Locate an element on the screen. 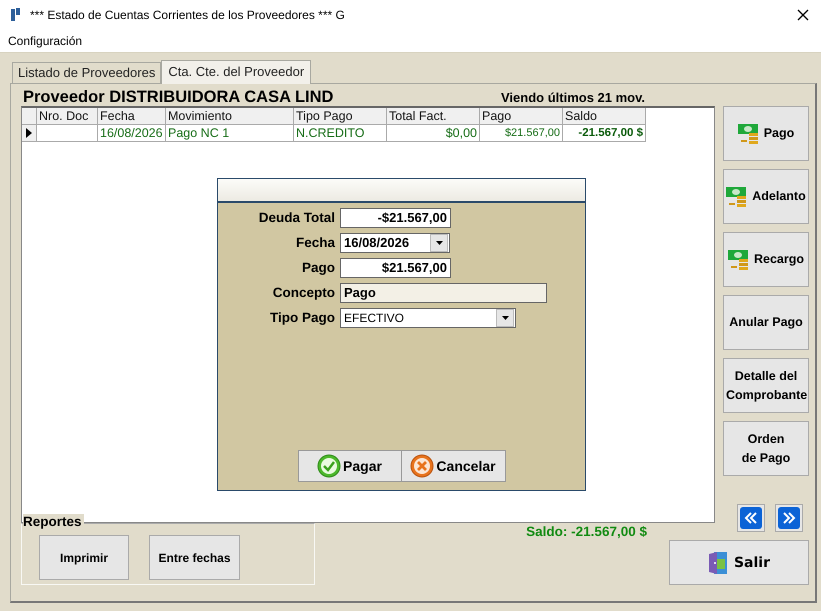 The height and width of the screenshot is (611, 821). next-button is located at coordinates (789, 518).